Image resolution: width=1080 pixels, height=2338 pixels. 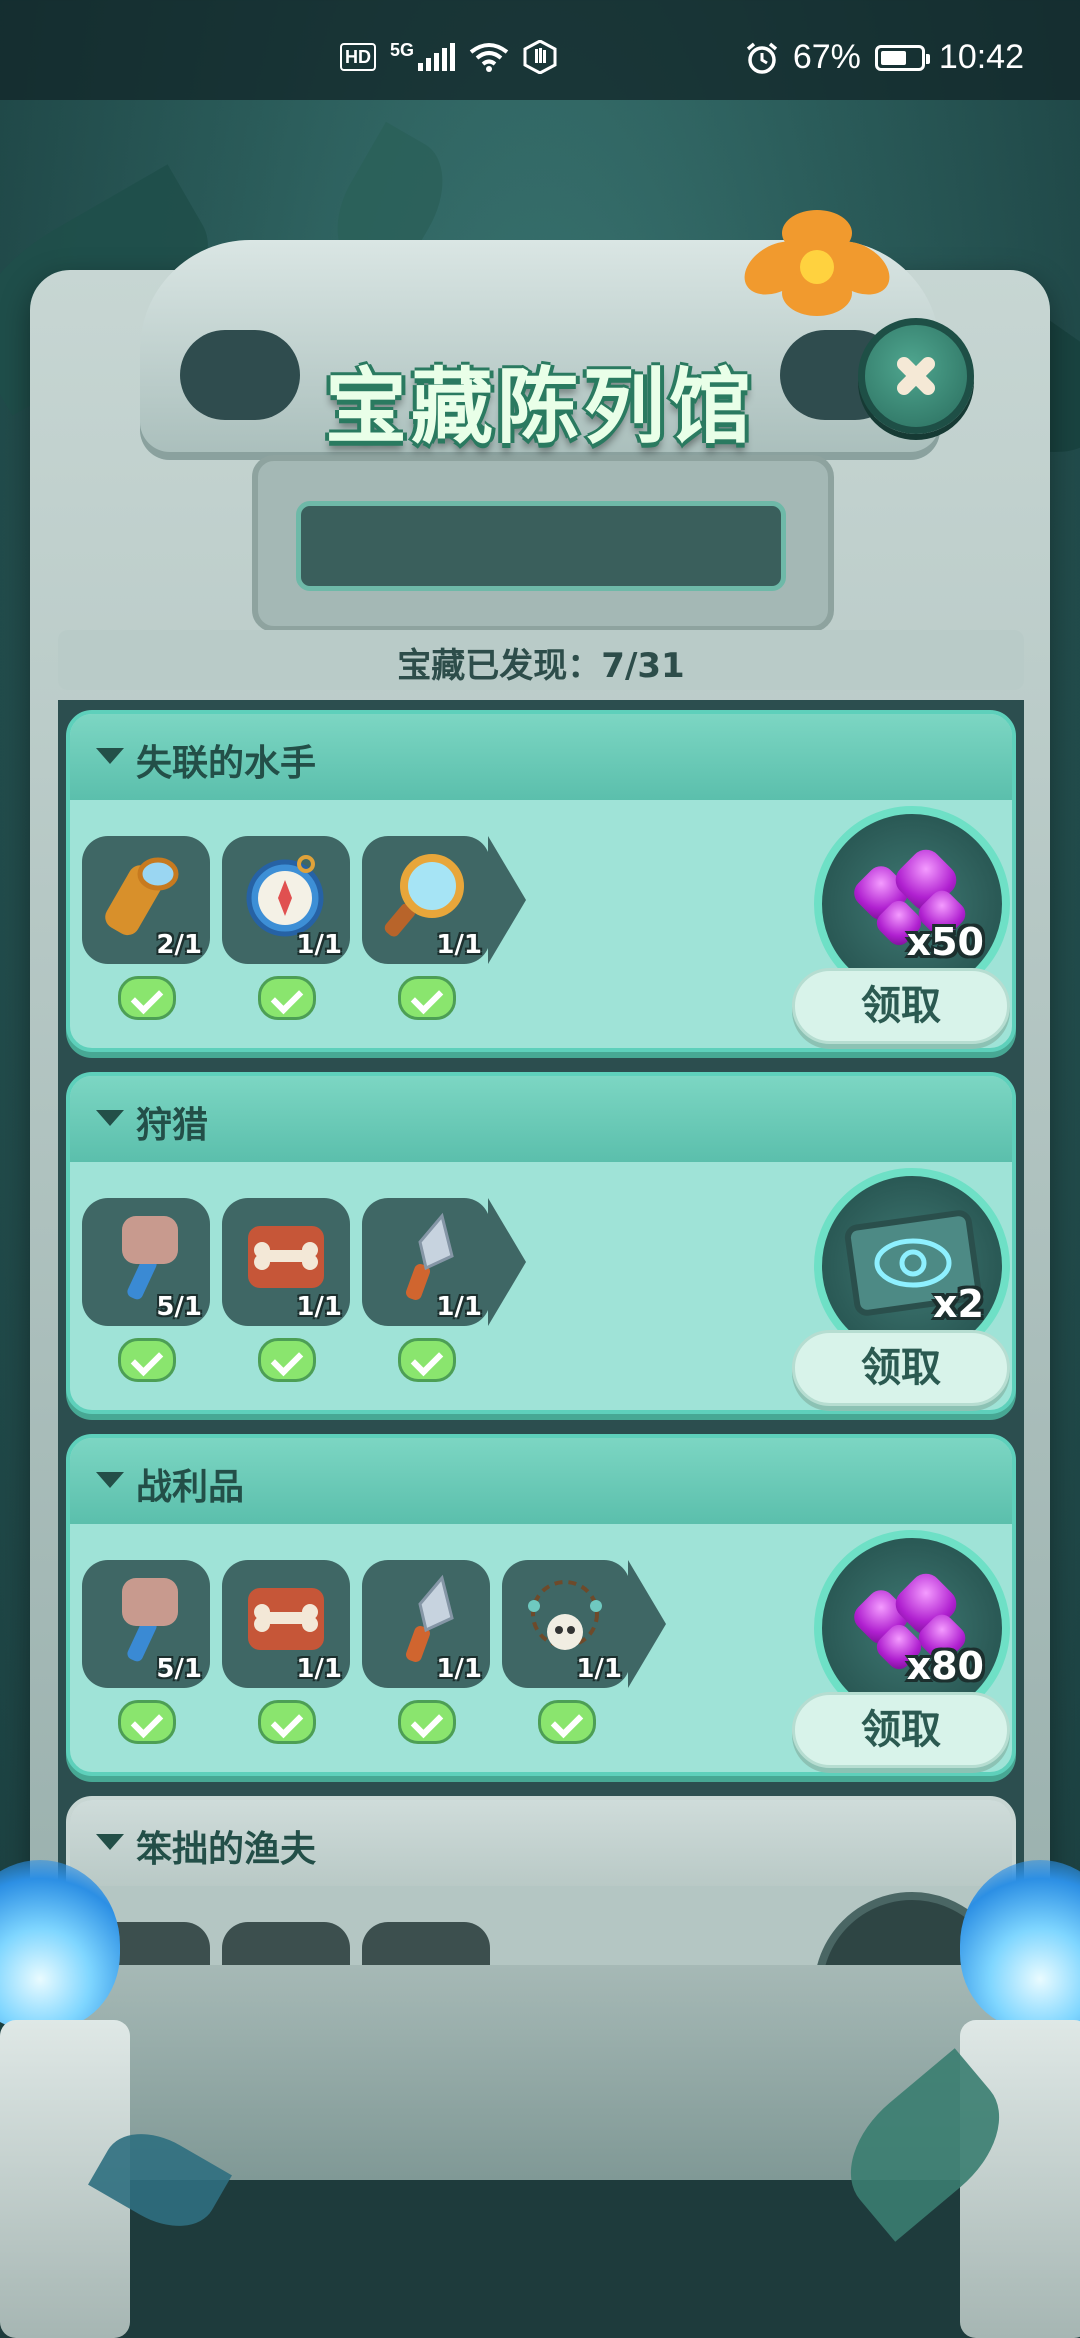 I want to click on status-bar: HD 5G 67% 10:42, so click(x=540, y=50).